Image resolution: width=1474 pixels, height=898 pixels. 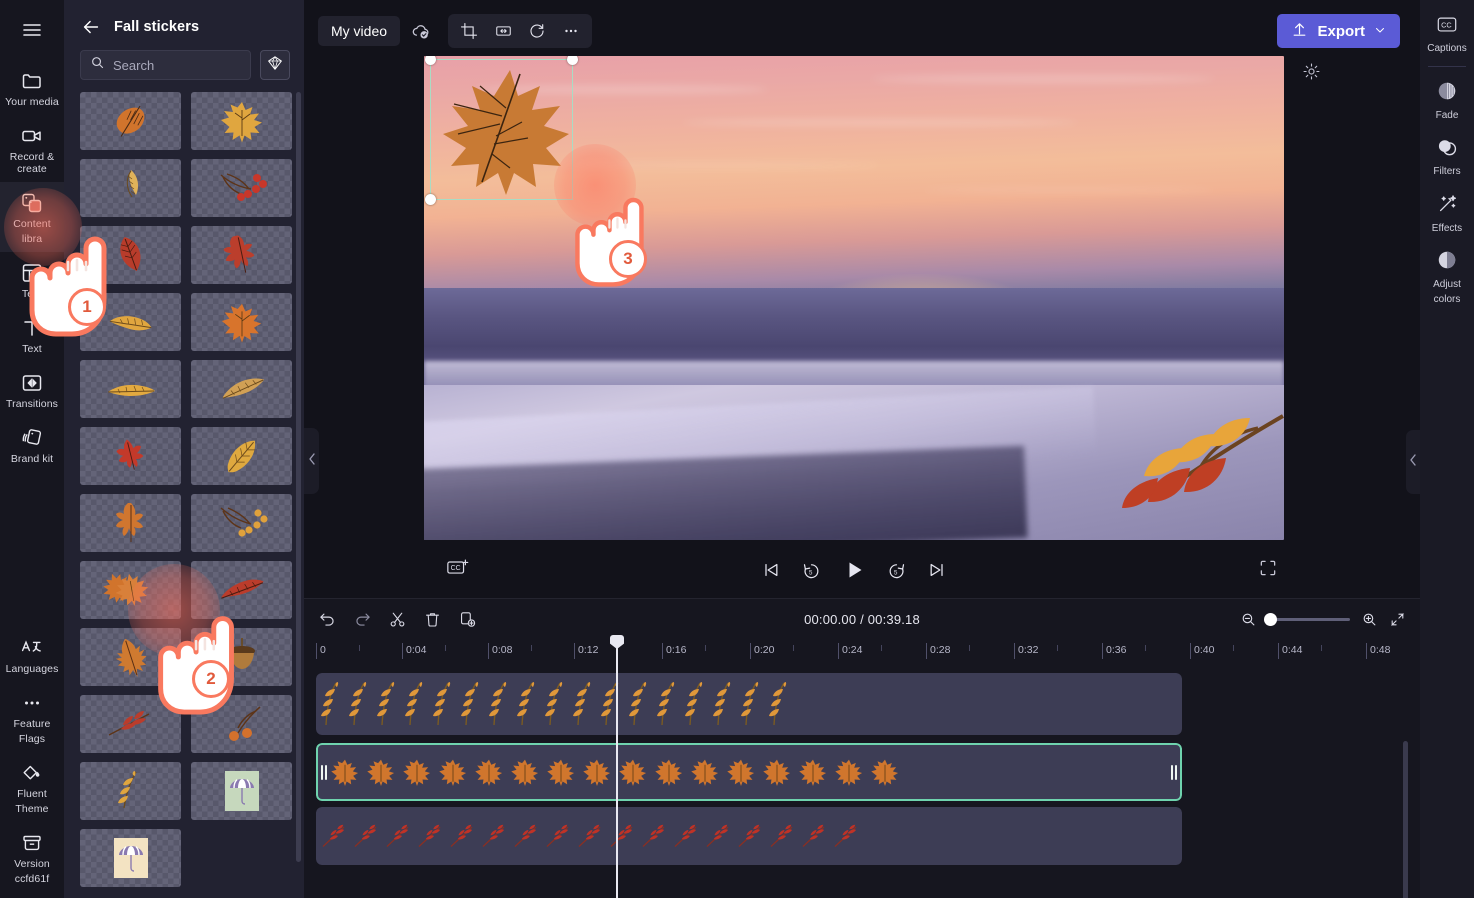 I want to click on undo-icon, so click(x=327, y=619).